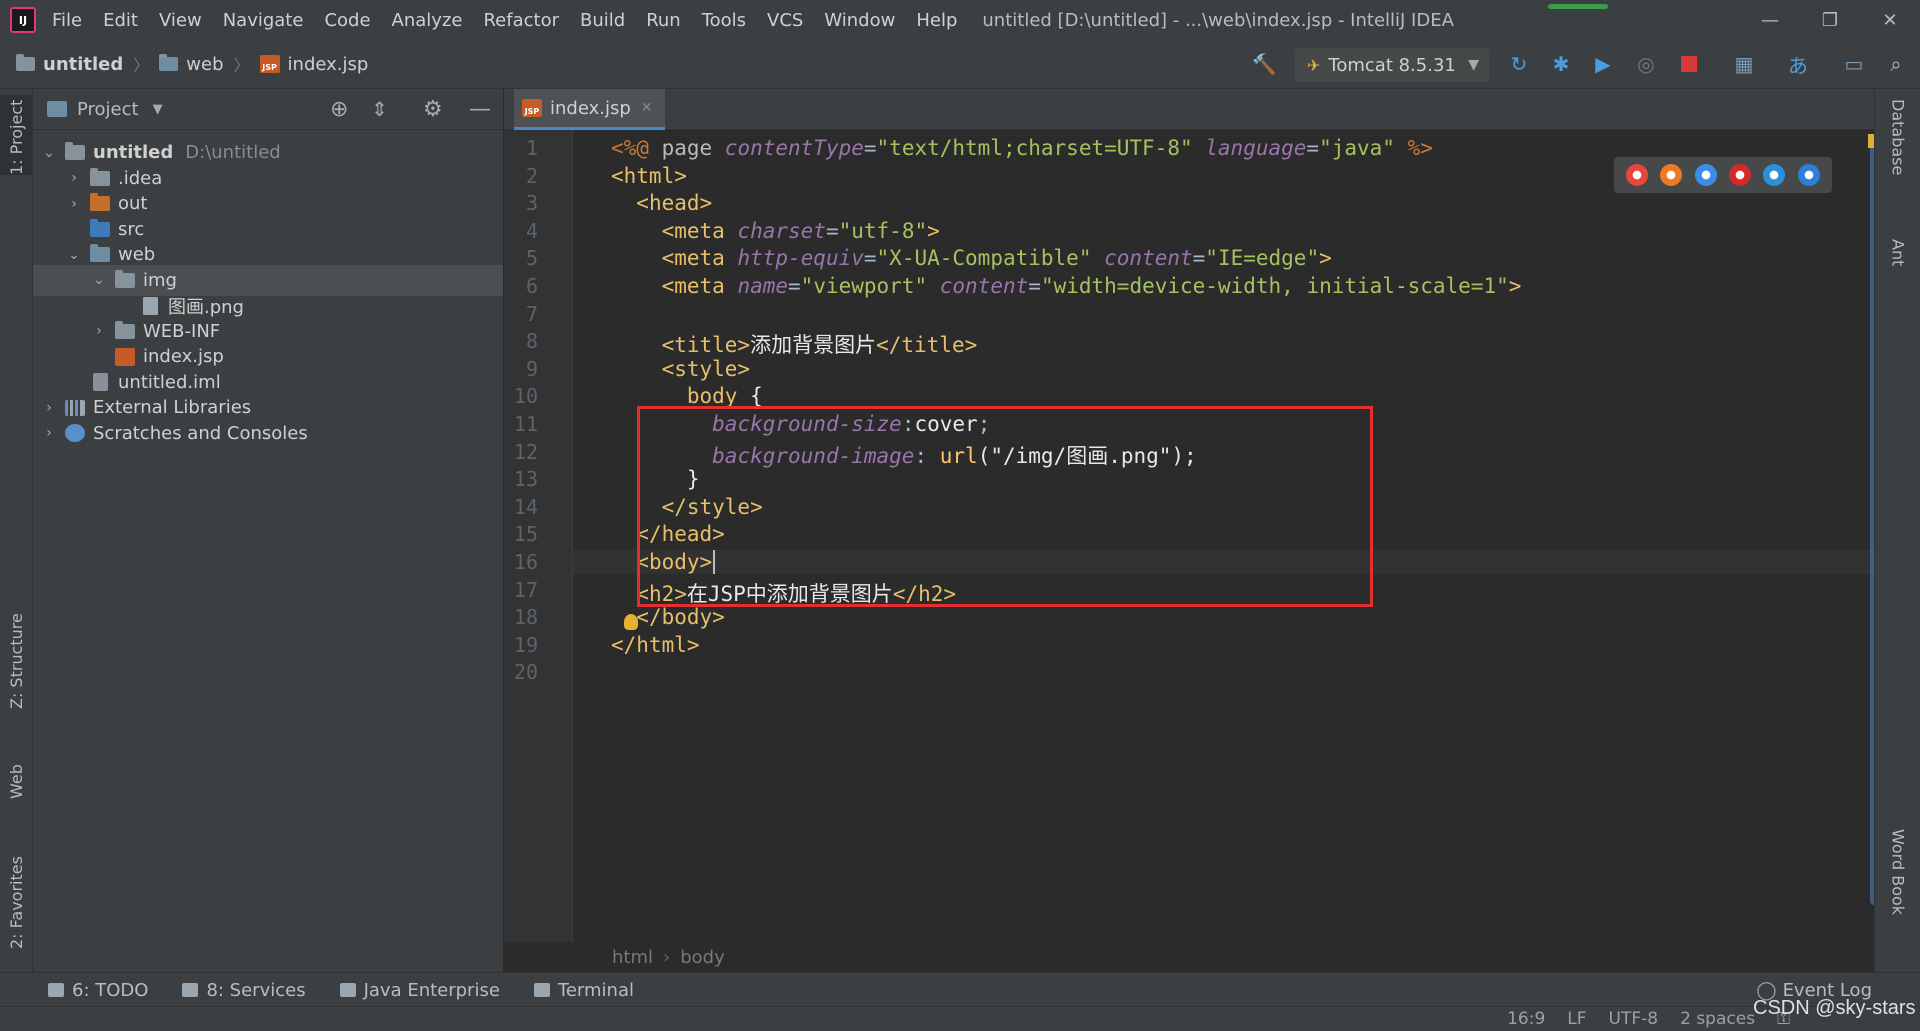 The height and width of the screenshot is (1031, 1920). I want to click on rerun-icon: ↻, so click(1519, 64).